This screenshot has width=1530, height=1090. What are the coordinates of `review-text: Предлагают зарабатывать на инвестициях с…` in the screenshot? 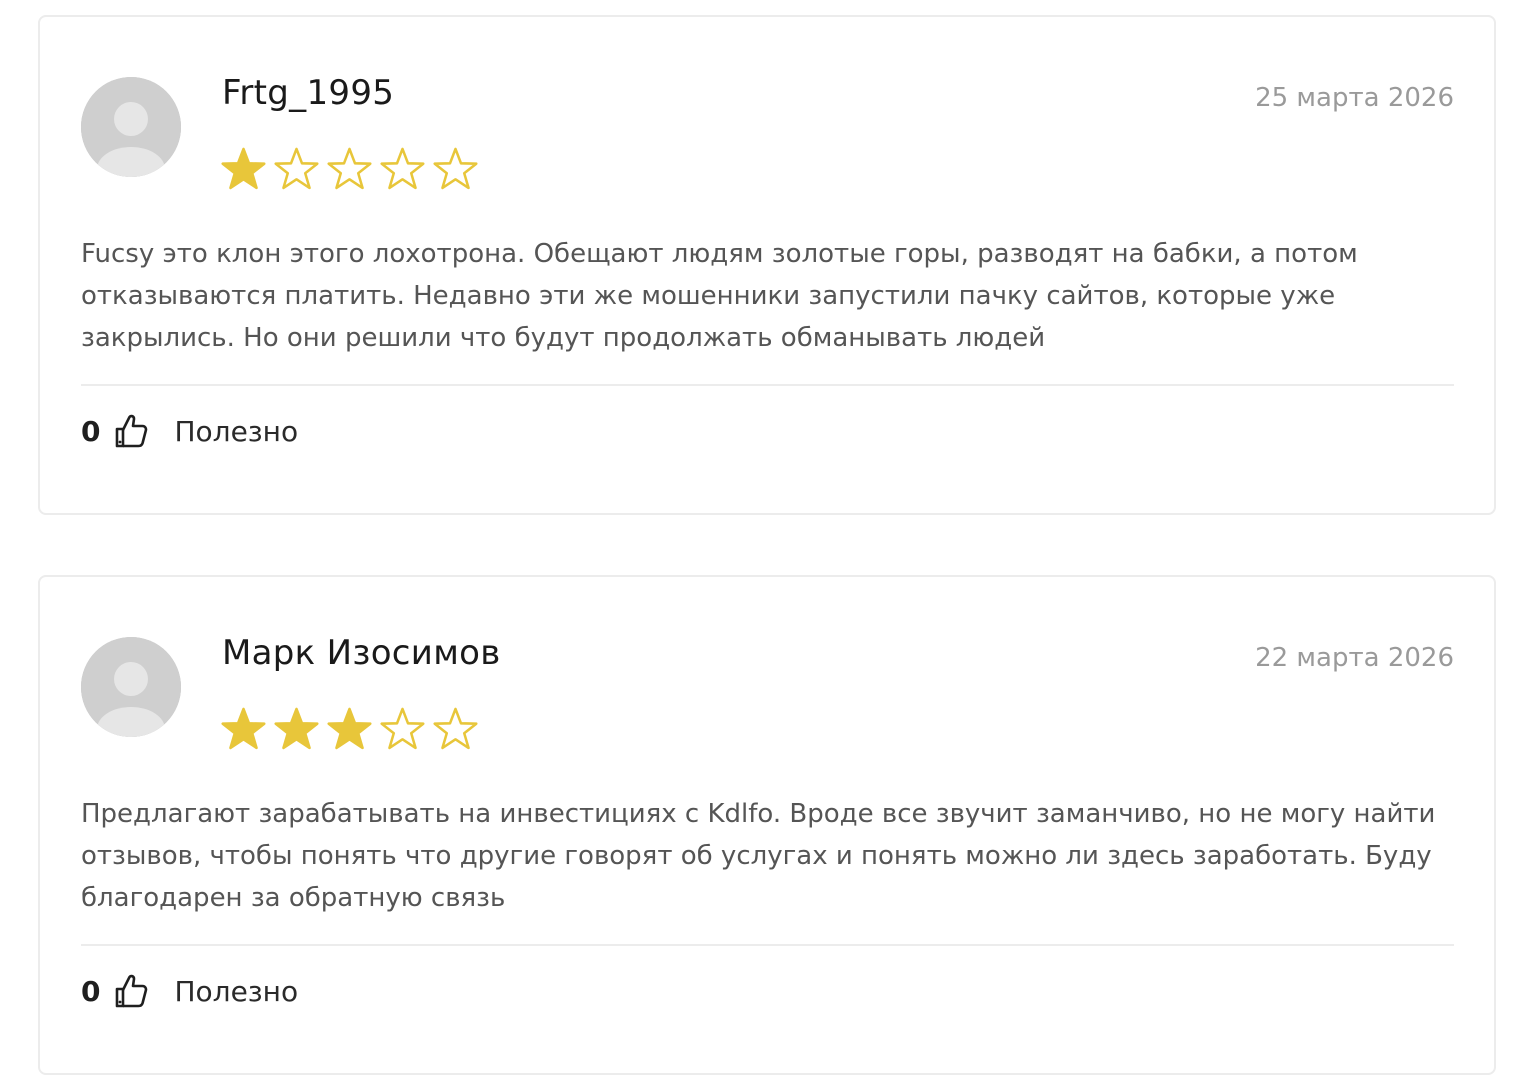 It's located at (758, 856).